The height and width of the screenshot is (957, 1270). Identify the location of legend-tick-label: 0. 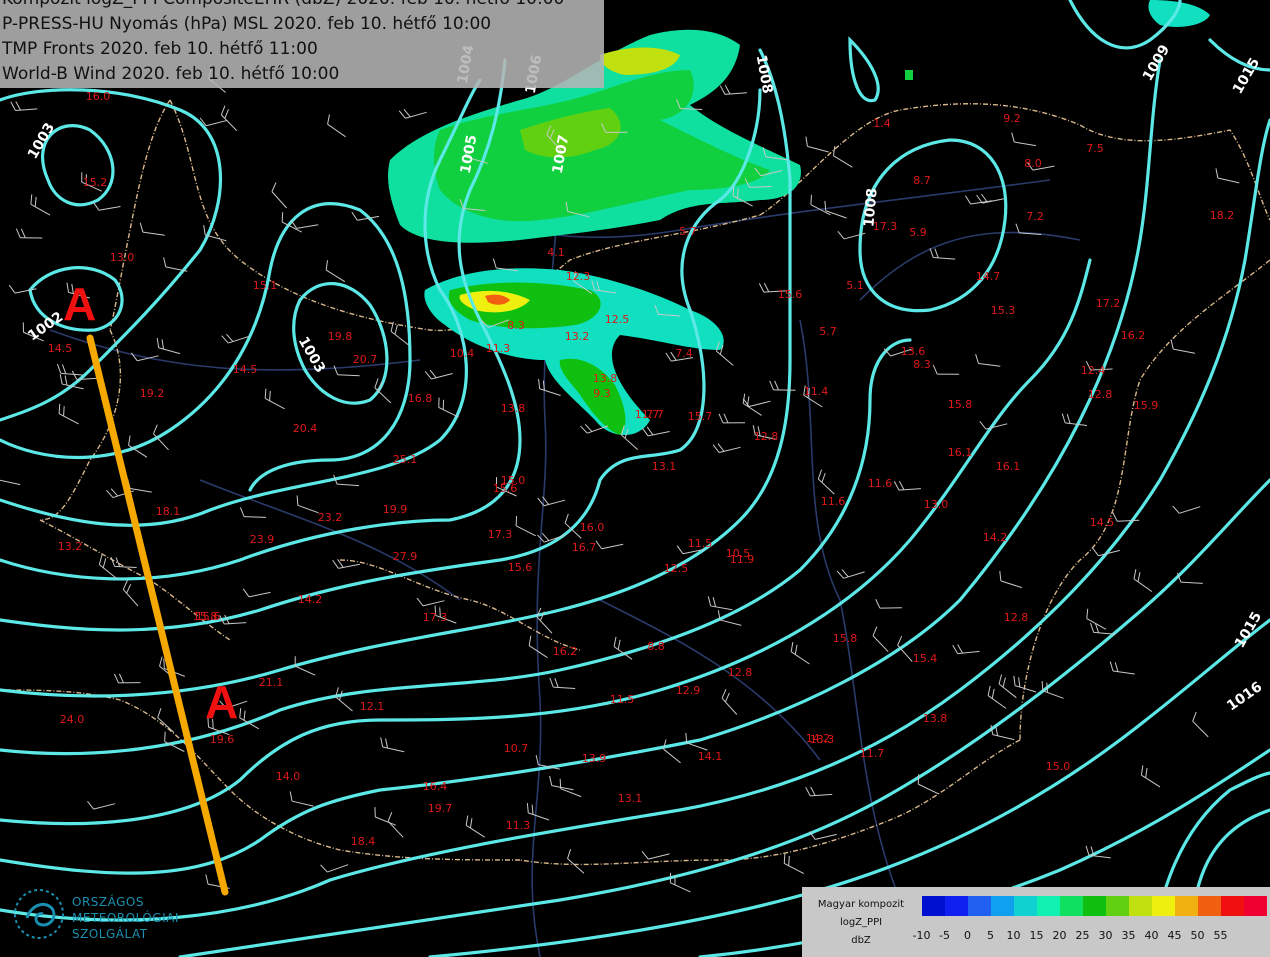
(967, 935).